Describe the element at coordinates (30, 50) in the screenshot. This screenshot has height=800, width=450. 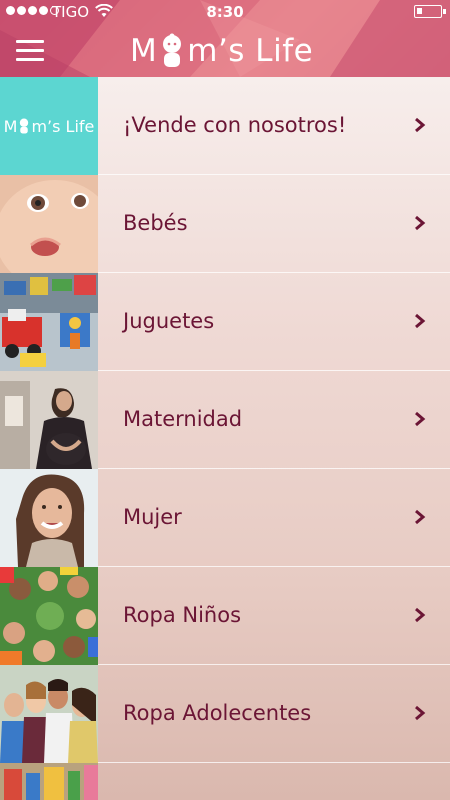
I see `hamburger-menu-button` at that location.